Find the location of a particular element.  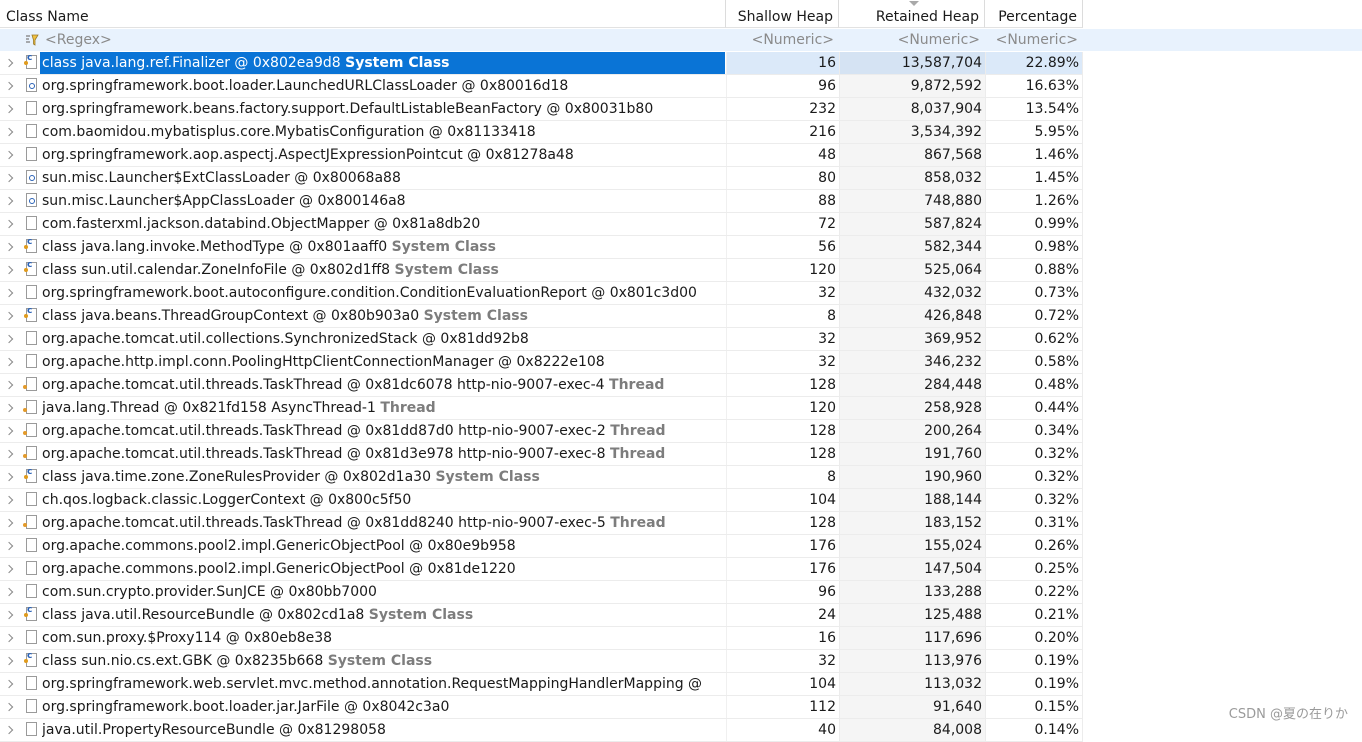

shallow-heap-filter-input: <Numeric> is located at coordinates (782, 40).